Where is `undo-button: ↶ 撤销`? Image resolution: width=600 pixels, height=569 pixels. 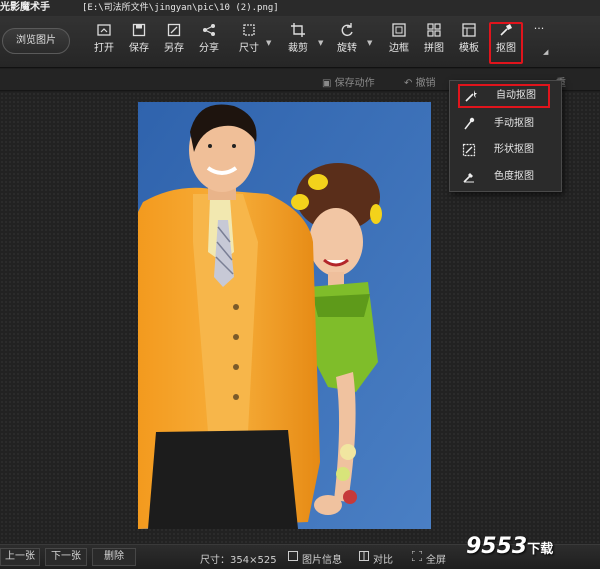 undo-button: ↶ 撤销 is located at coordinates (420, 81).